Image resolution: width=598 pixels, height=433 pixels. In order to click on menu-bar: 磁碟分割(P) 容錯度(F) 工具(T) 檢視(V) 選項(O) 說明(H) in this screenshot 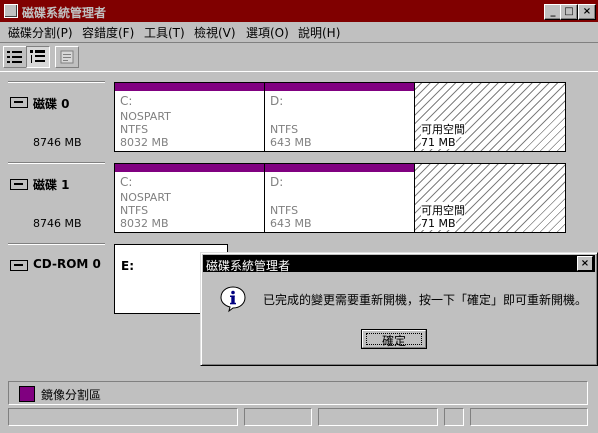, I will do `click(299, 31)`.